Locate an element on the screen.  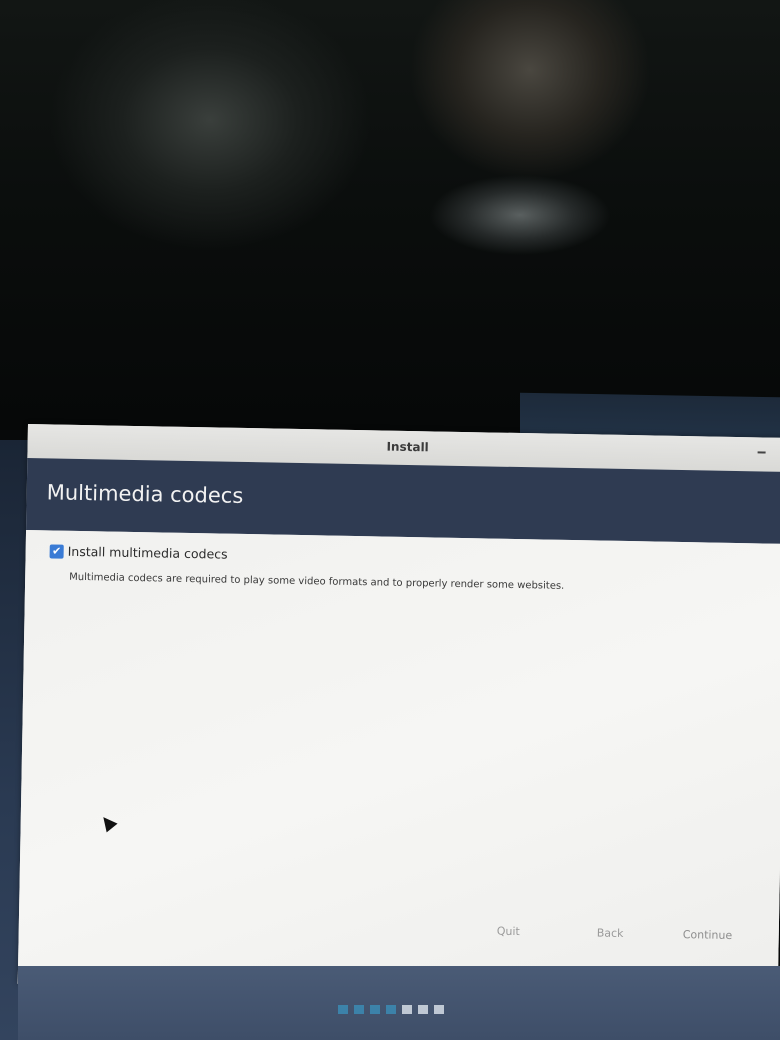
page-header: Multimedia codecs is located at coordinates (403, 500).